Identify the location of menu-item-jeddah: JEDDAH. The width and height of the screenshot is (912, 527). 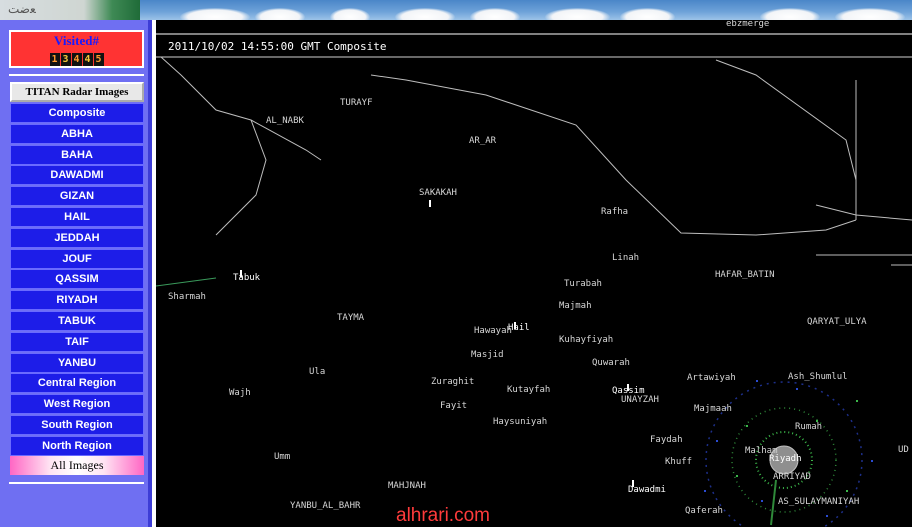
(77, 237).